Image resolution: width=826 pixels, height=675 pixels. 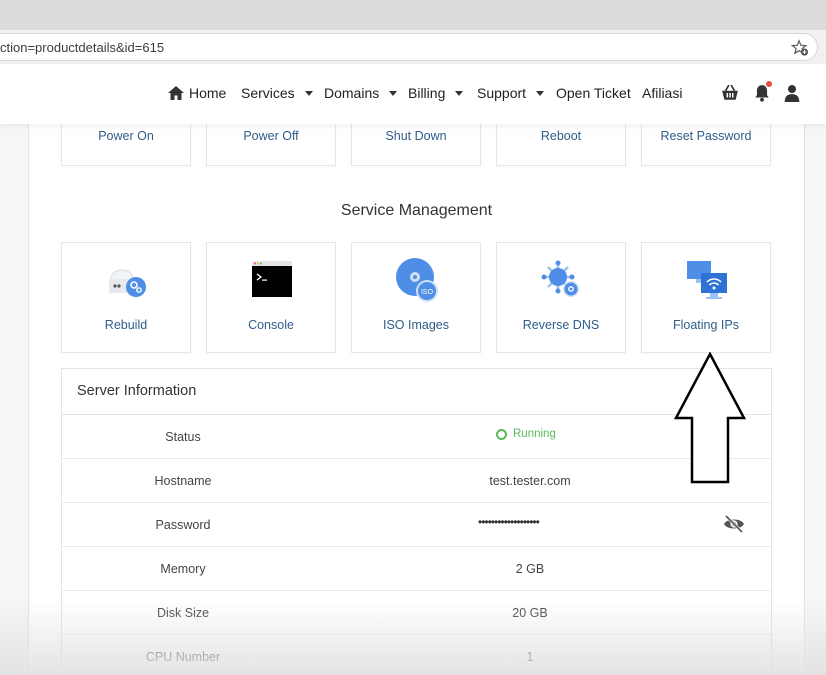 I want to click on nav-affiliate-label: Afiliasi, so click(x=662, y=93).